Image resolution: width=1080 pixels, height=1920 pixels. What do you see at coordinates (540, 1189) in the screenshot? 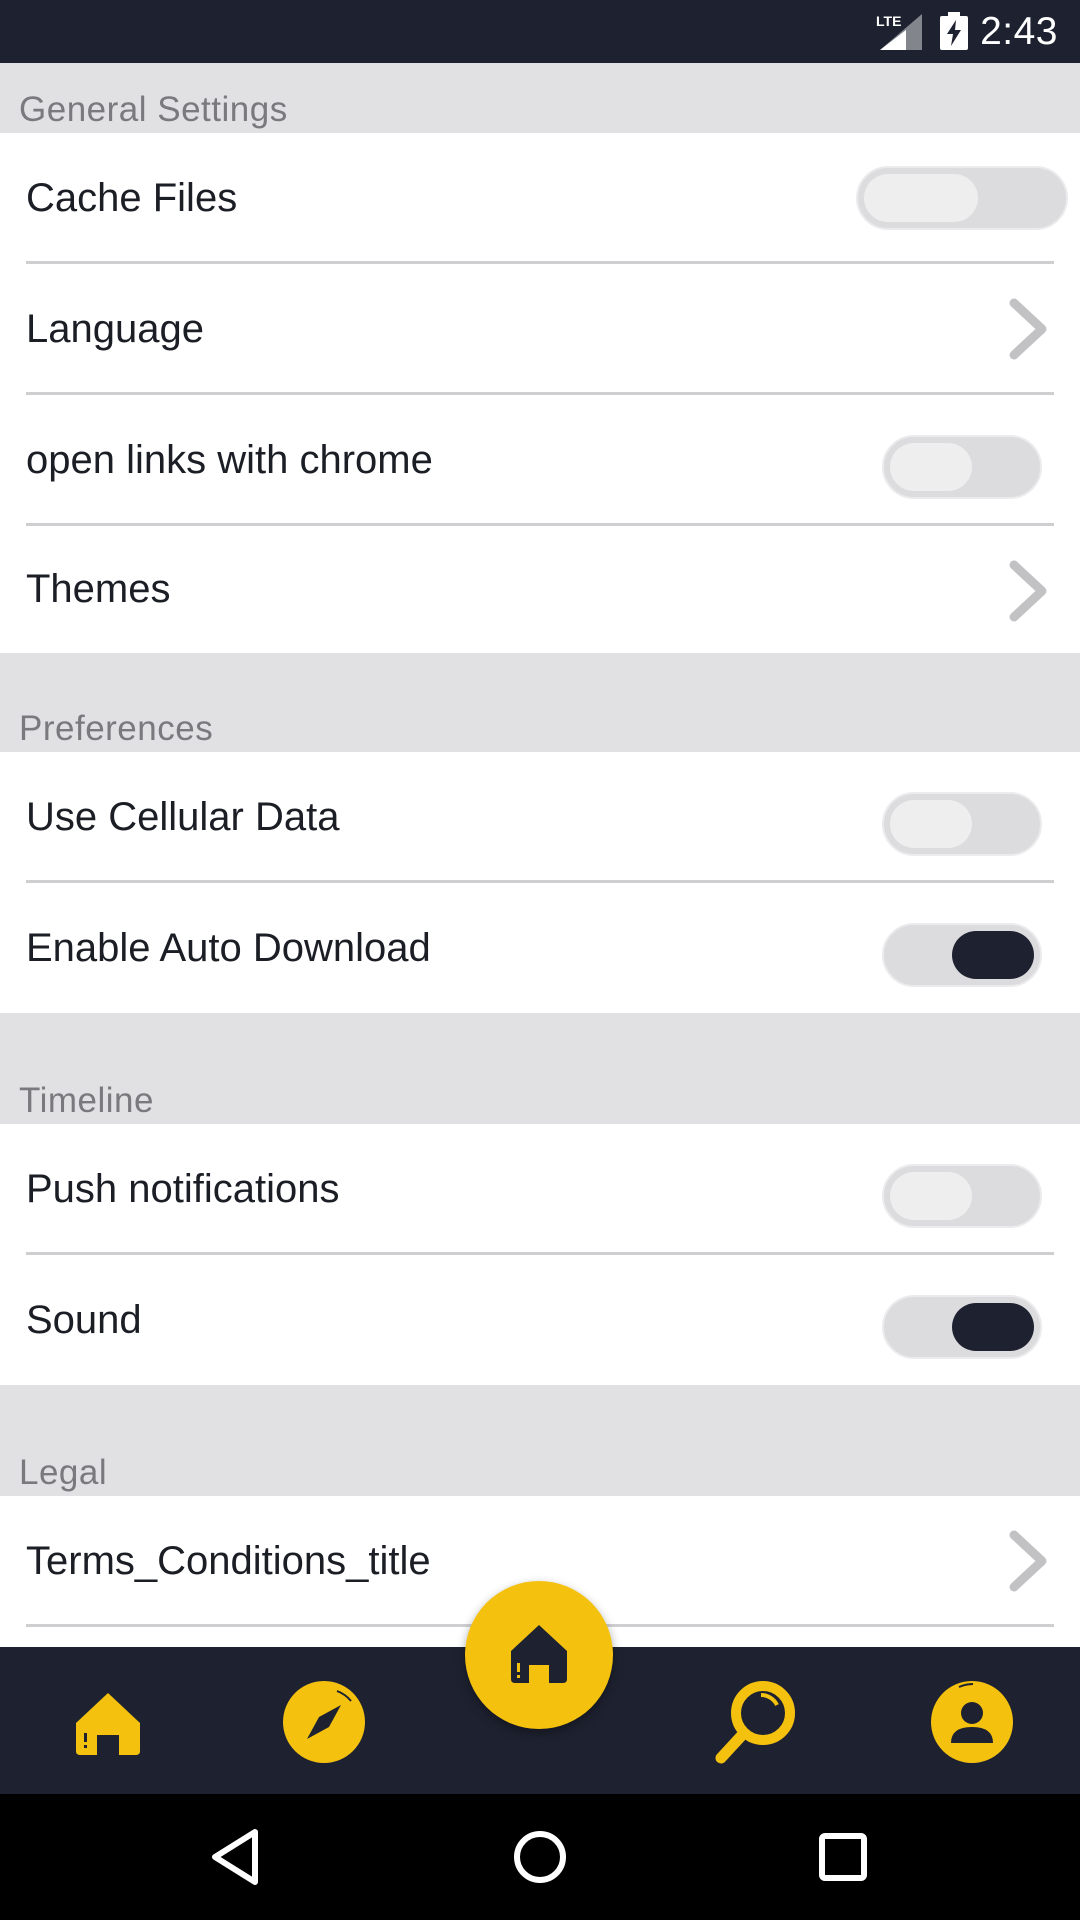
I see `setting-row-push: Push notifications` at bounding box center [540, 1189].